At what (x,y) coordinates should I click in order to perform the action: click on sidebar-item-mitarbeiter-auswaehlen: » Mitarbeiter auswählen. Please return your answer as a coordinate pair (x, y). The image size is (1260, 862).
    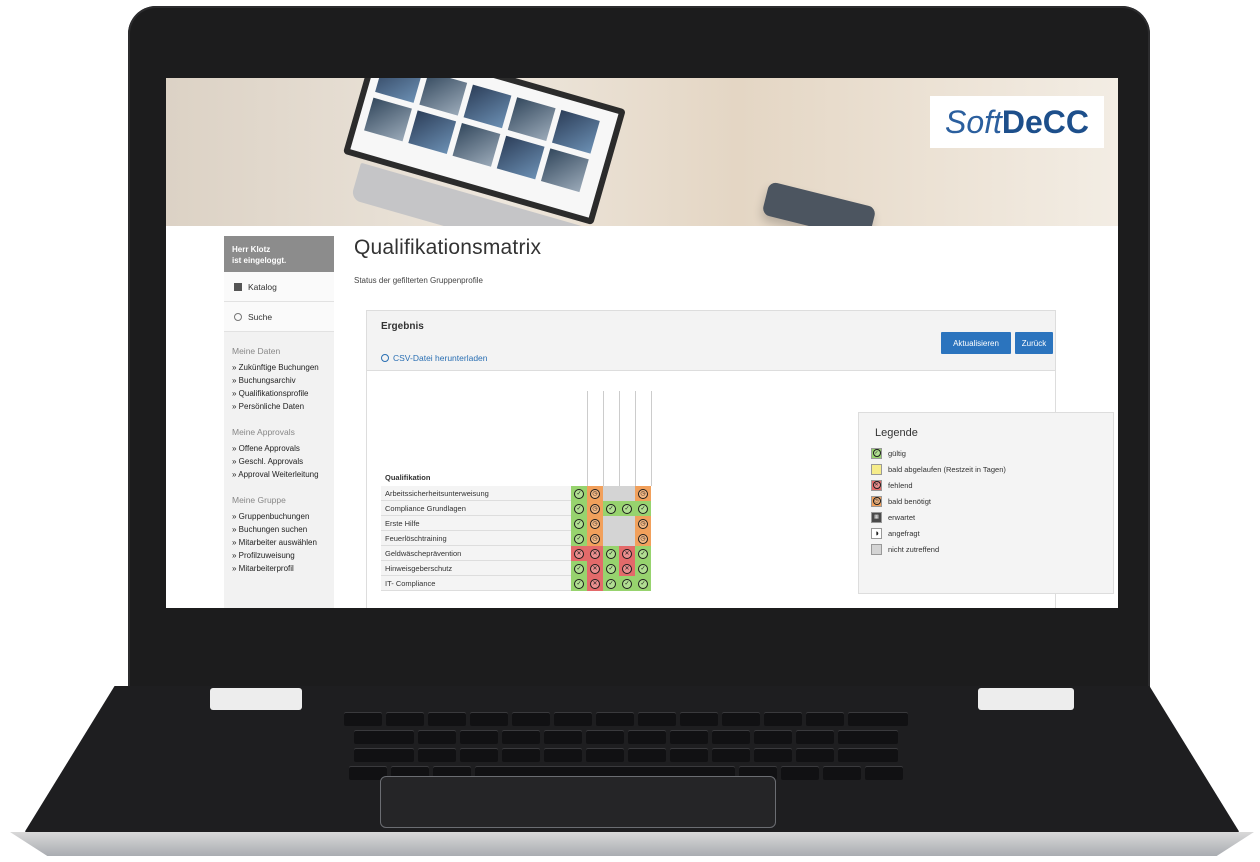
    Looking at the image, I should click on (279, 542).